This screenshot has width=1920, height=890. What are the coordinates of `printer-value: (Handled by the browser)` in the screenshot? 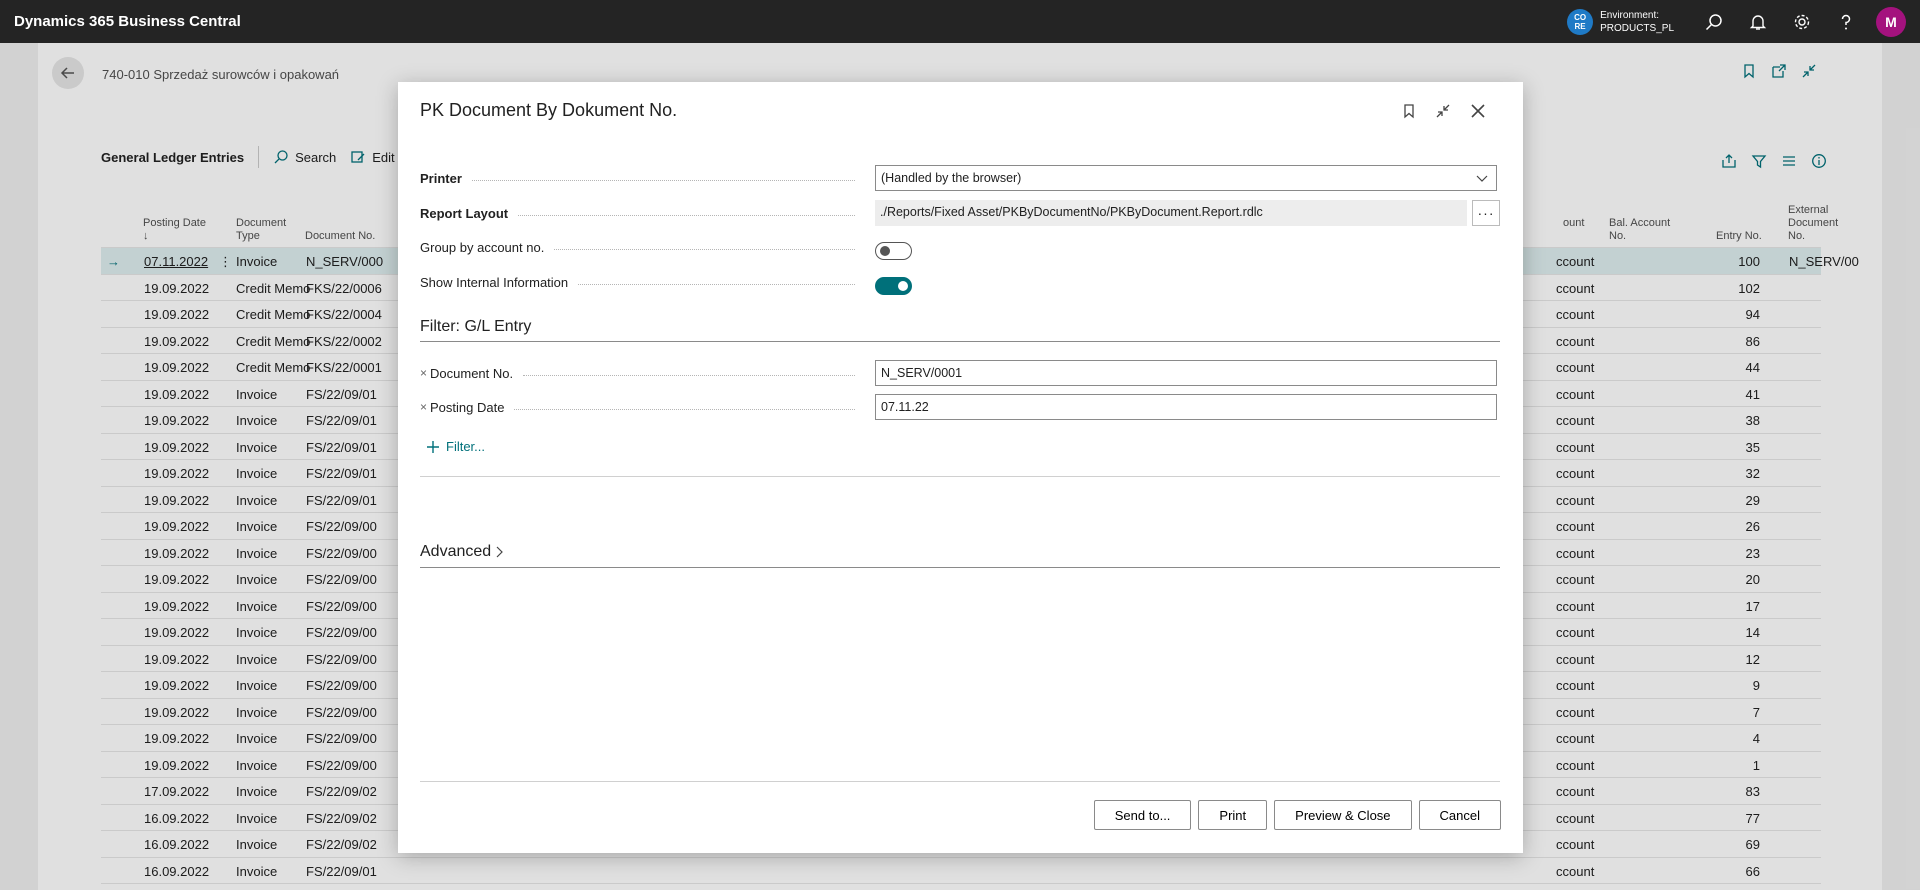 It's located at (951, 178).